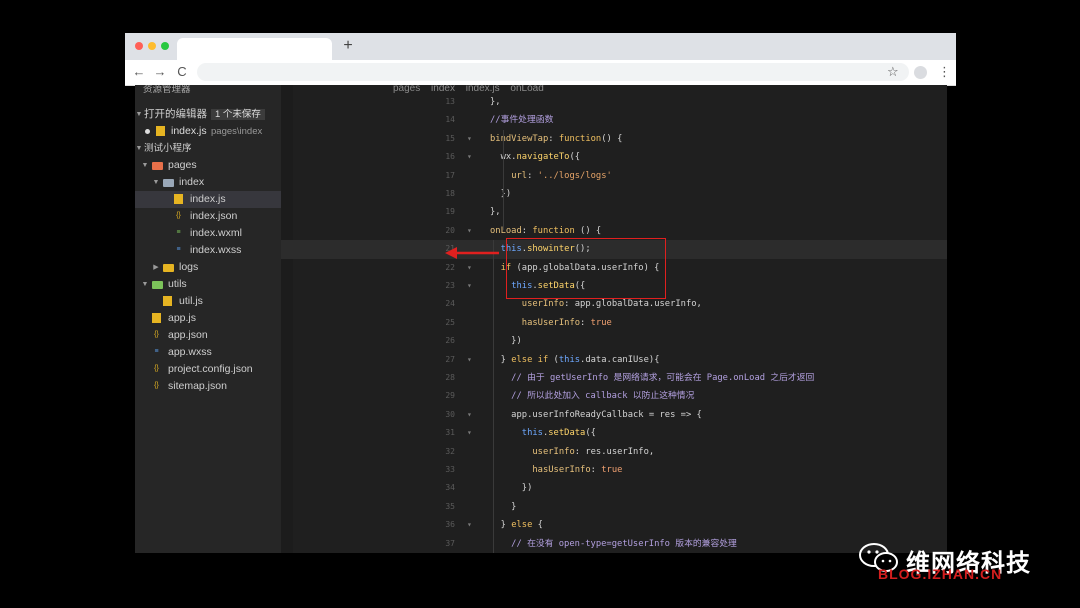  I want to click on code-text: } else {, so click(516, 525).